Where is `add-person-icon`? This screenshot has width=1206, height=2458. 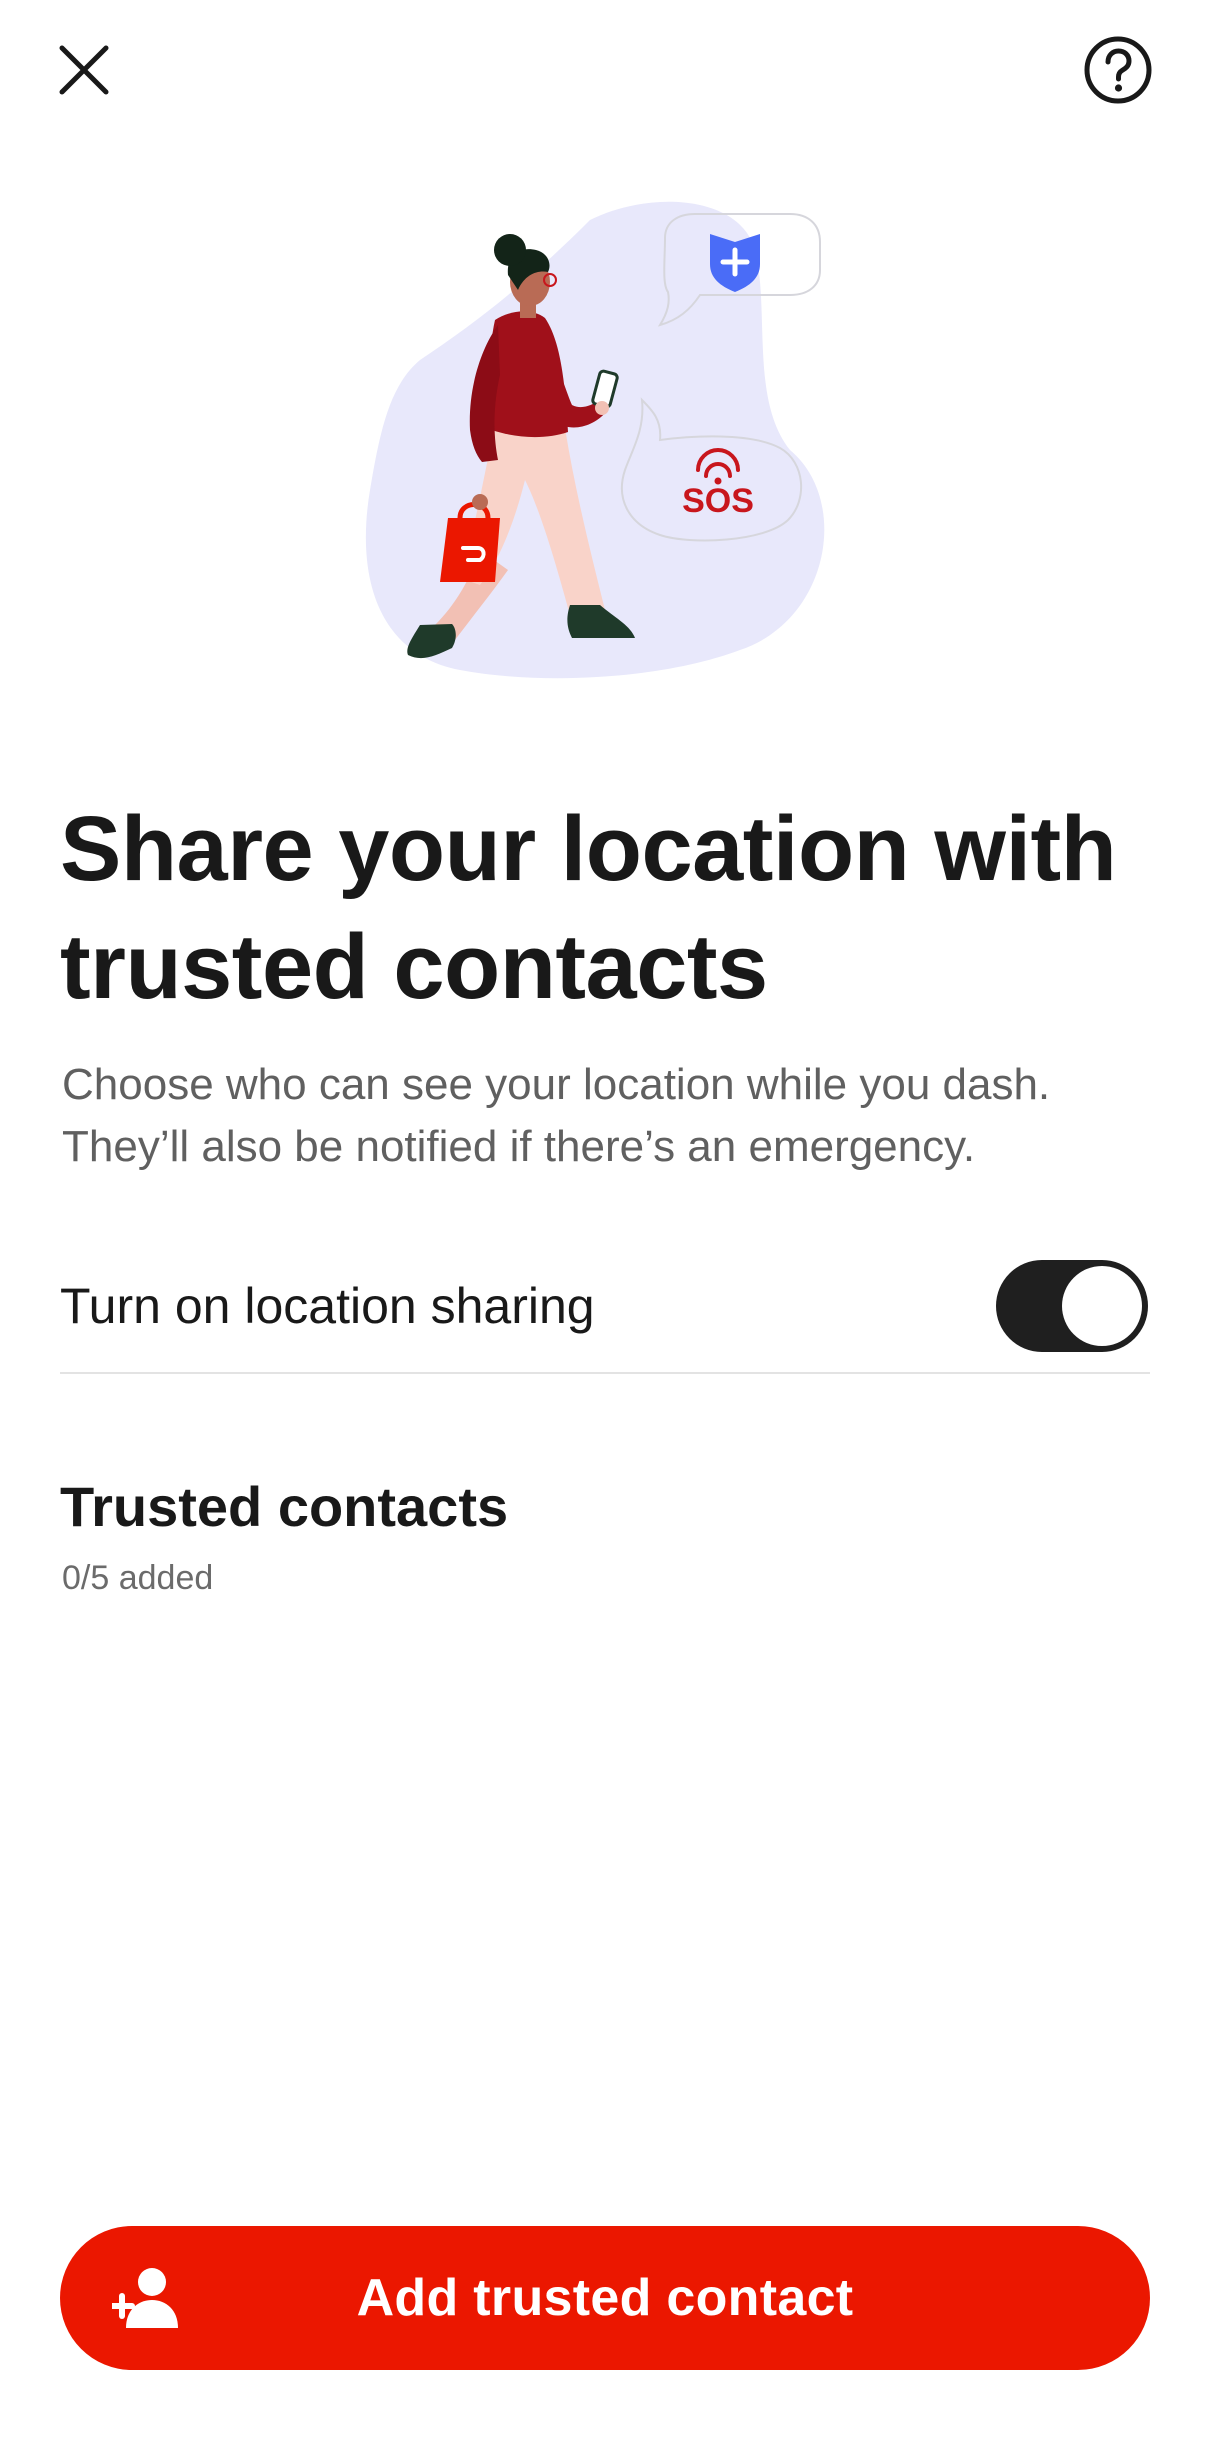 add-person-icon is located at coordinates (145, 2298).